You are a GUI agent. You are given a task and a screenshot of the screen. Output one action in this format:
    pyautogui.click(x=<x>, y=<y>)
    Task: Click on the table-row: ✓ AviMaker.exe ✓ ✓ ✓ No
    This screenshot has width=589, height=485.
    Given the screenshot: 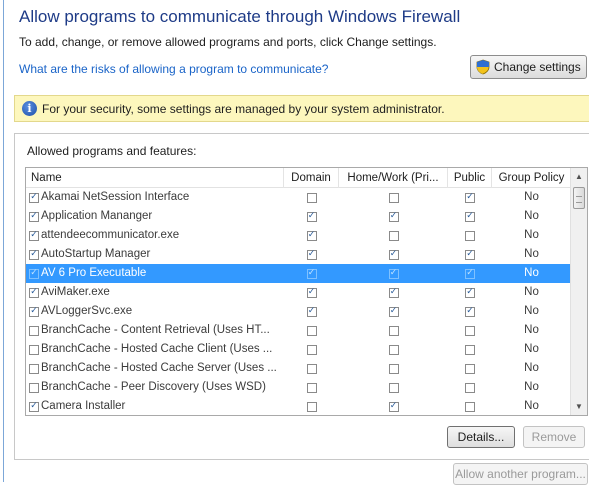 What is the action you would take?
    pyautogui.click(x=298, y=292)
    